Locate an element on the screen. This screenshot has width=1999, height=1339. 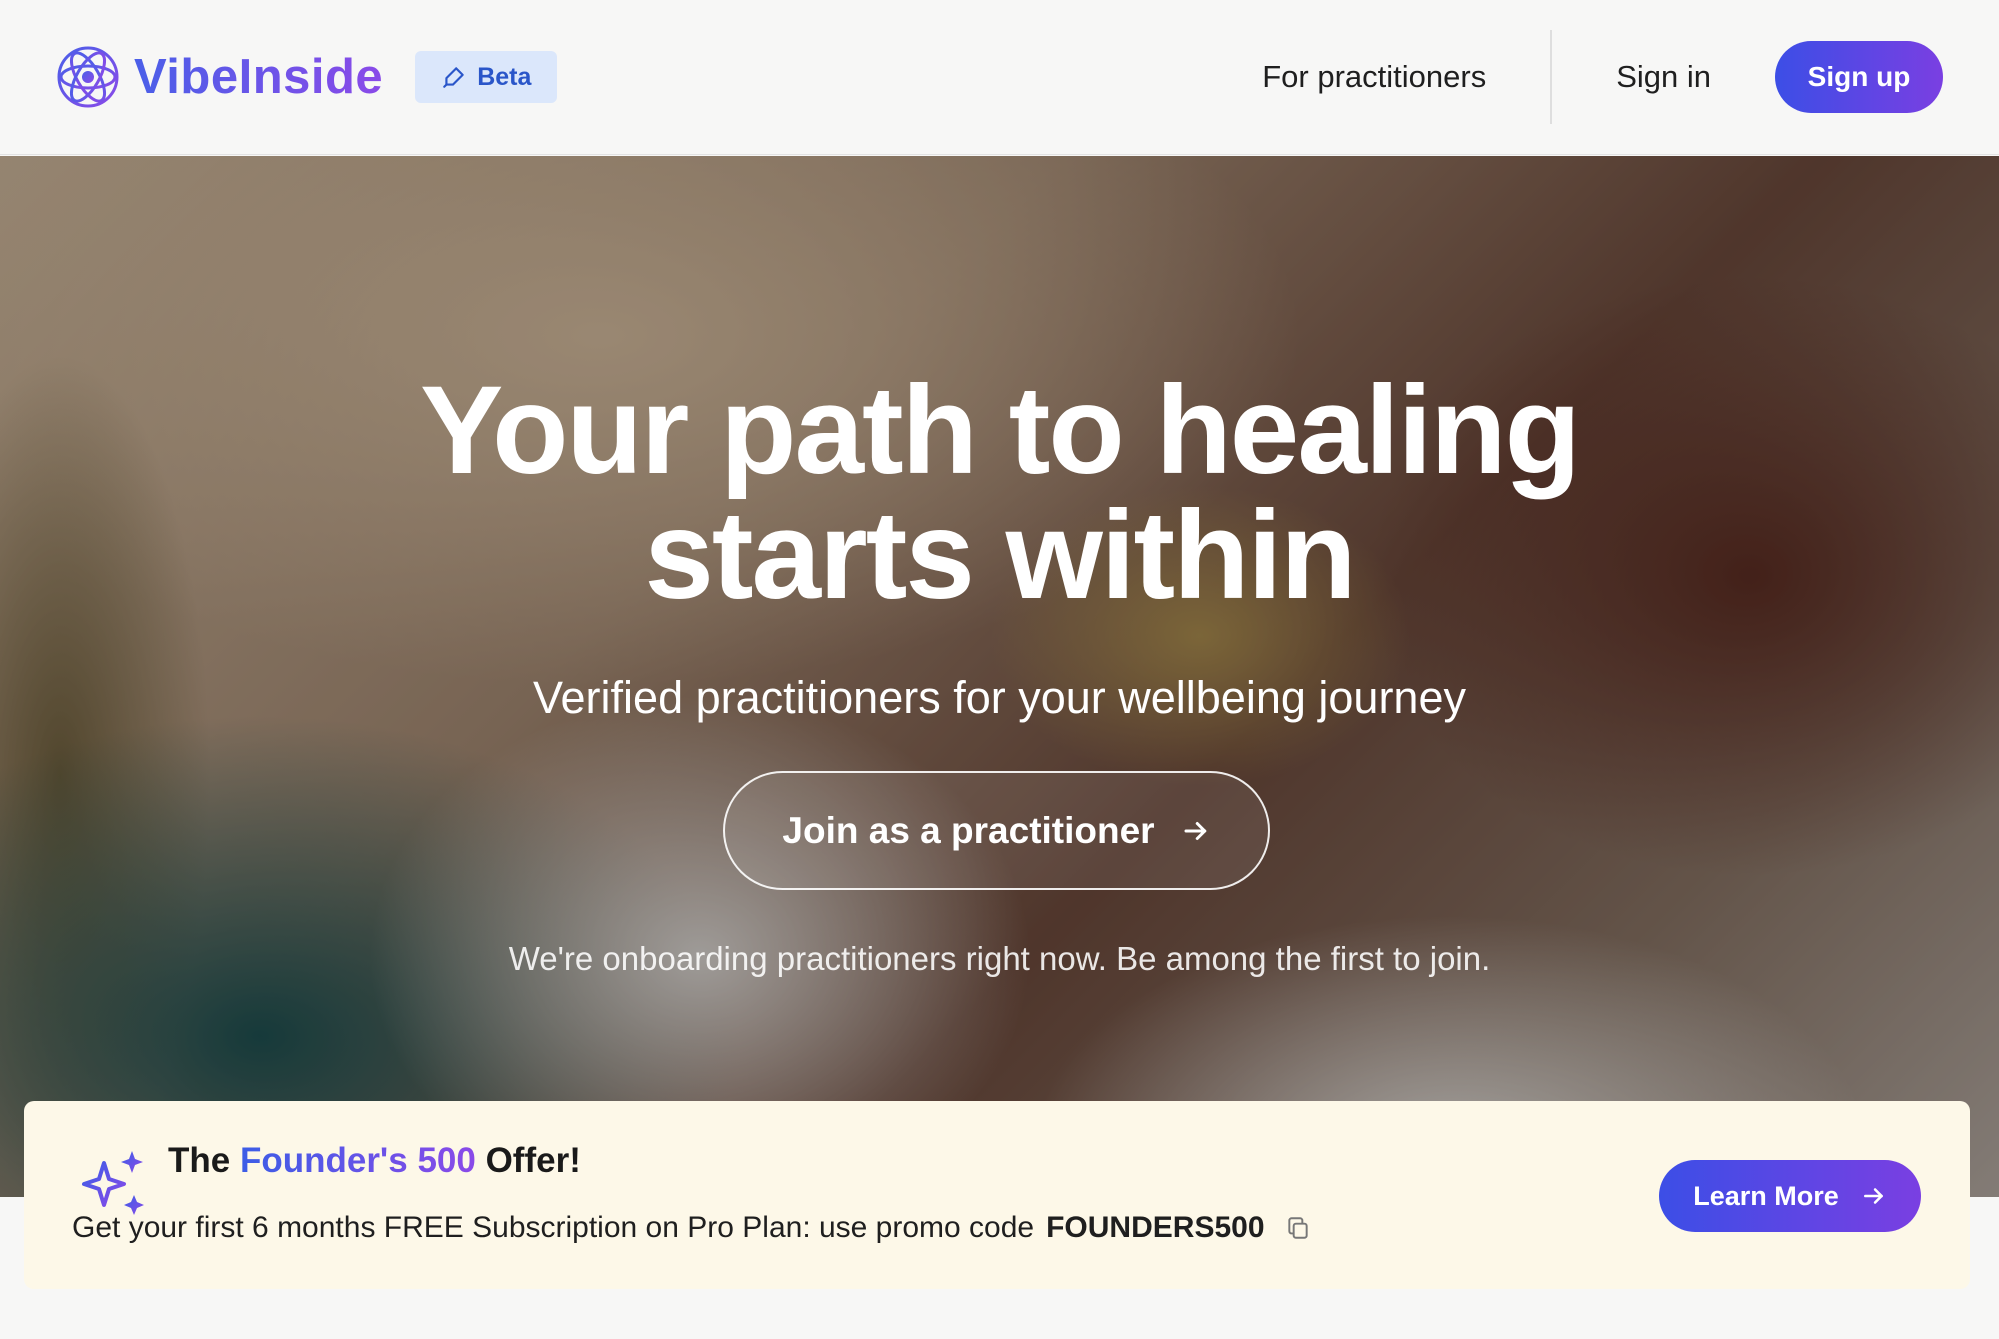
nav-divider is located at coordinates (1551, 77).